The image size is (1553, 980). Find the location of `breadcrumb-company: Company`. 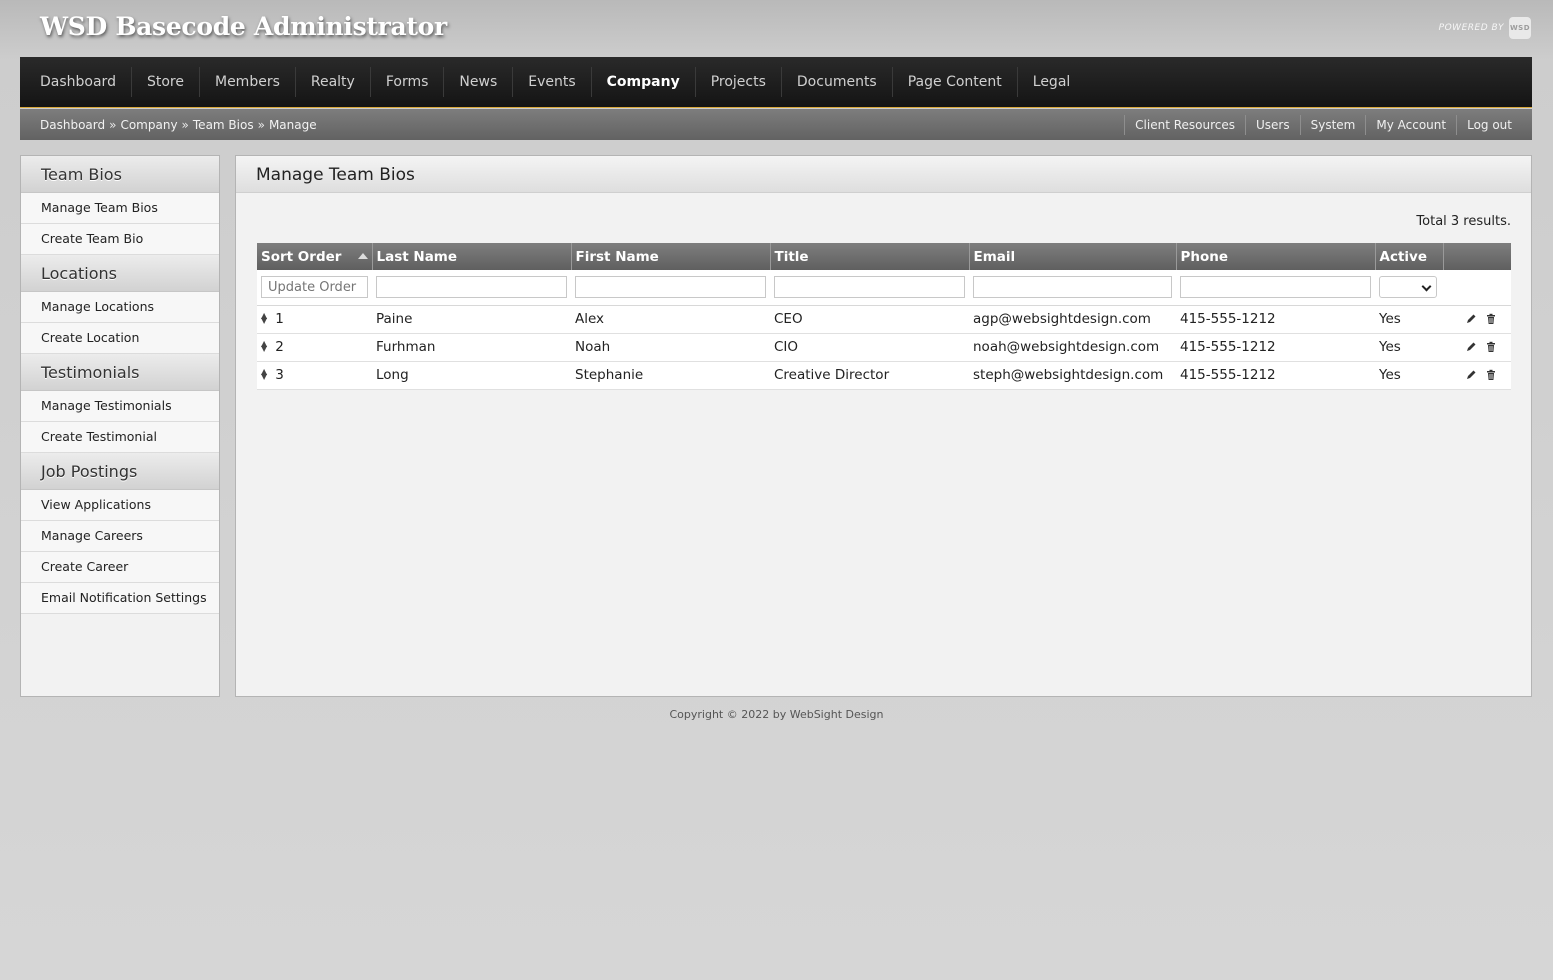

breadcrumb-company: Company is located at coordinates (148, 125).